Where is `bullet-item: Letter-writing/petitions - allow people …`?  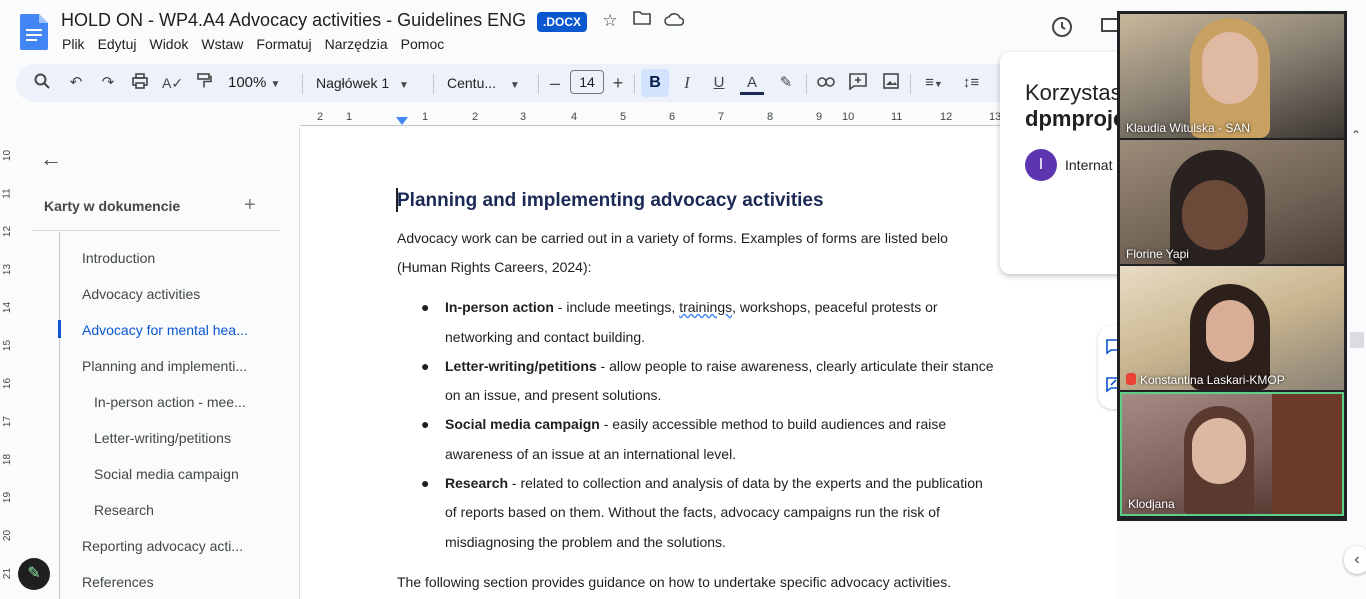
bullet-item: Letter-writing/petitions - allow people … is located at coordinates (719, 366).